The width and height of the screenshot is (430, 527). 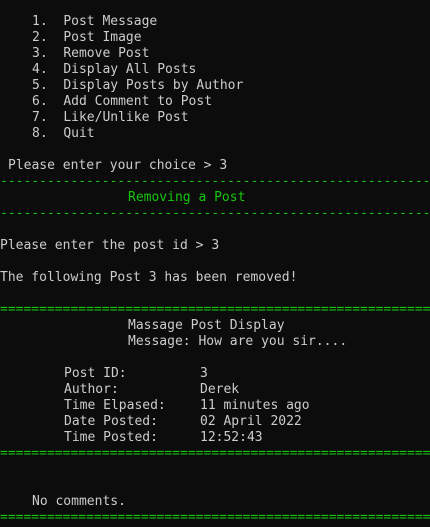 I want to click on menu-item-6: 6. Add Comment to Post, so click(x=122, y=102).